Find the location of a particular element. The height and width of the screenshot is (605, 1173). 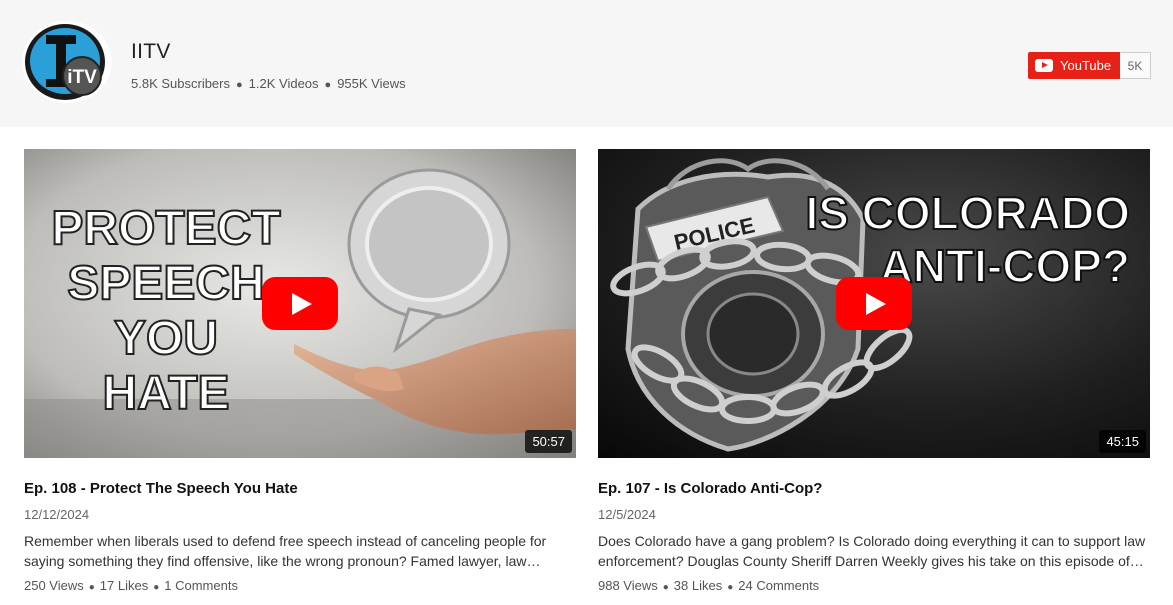

thumb-line: ANTI-COP? is located at coordinates (1005, 266).